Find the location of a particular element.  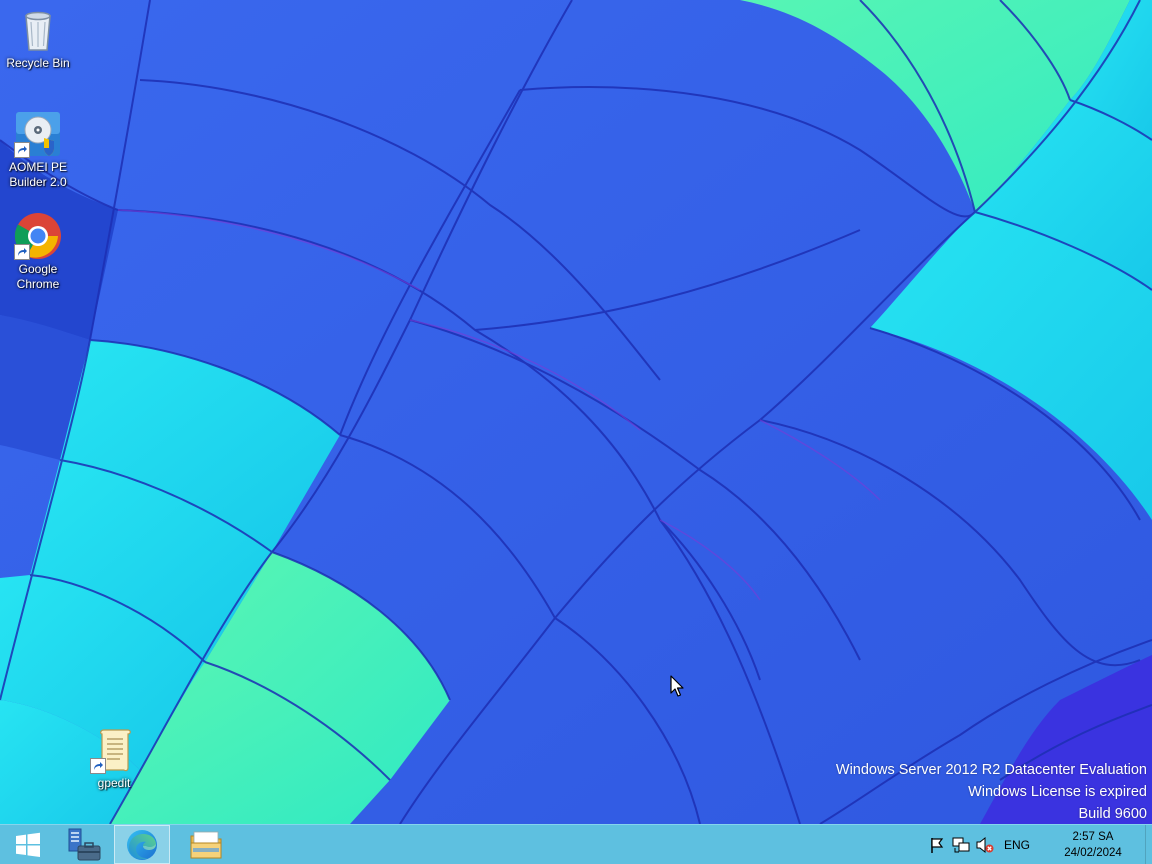

windows-logo-icon is located at coordinates (28, 844).